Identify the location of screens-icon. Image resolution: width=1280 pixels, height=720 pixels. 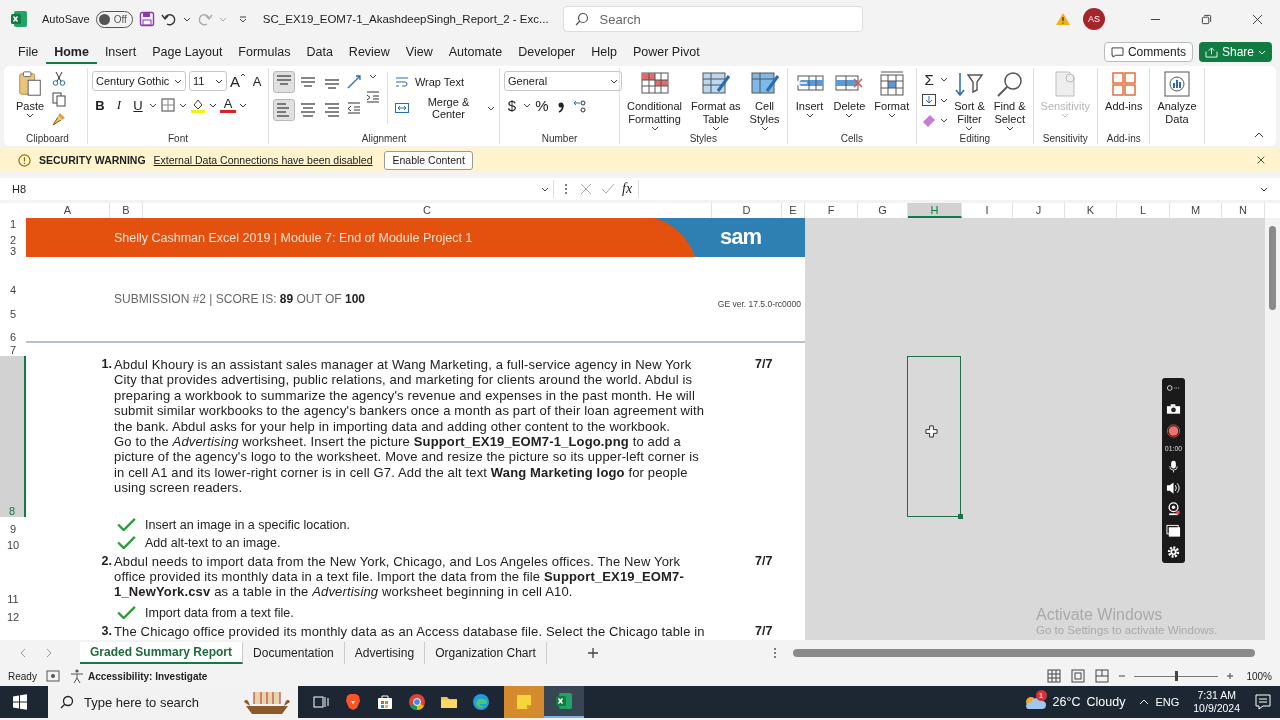
(1173, 530).